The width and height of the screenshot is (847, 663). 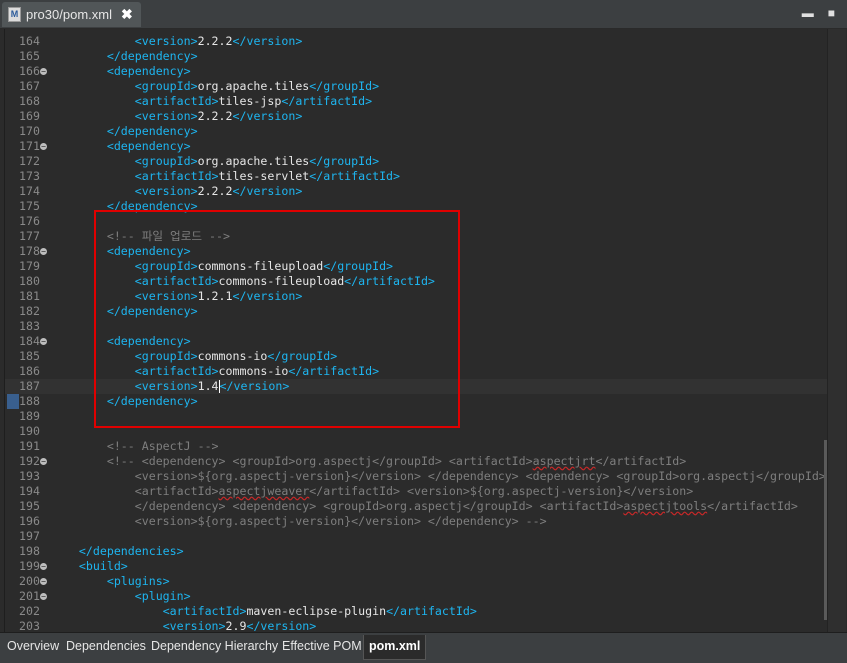 What do you see at coordinates (29, 326) in the screenshot?
I see `line-number: 183` at bounding box center [29, 326].